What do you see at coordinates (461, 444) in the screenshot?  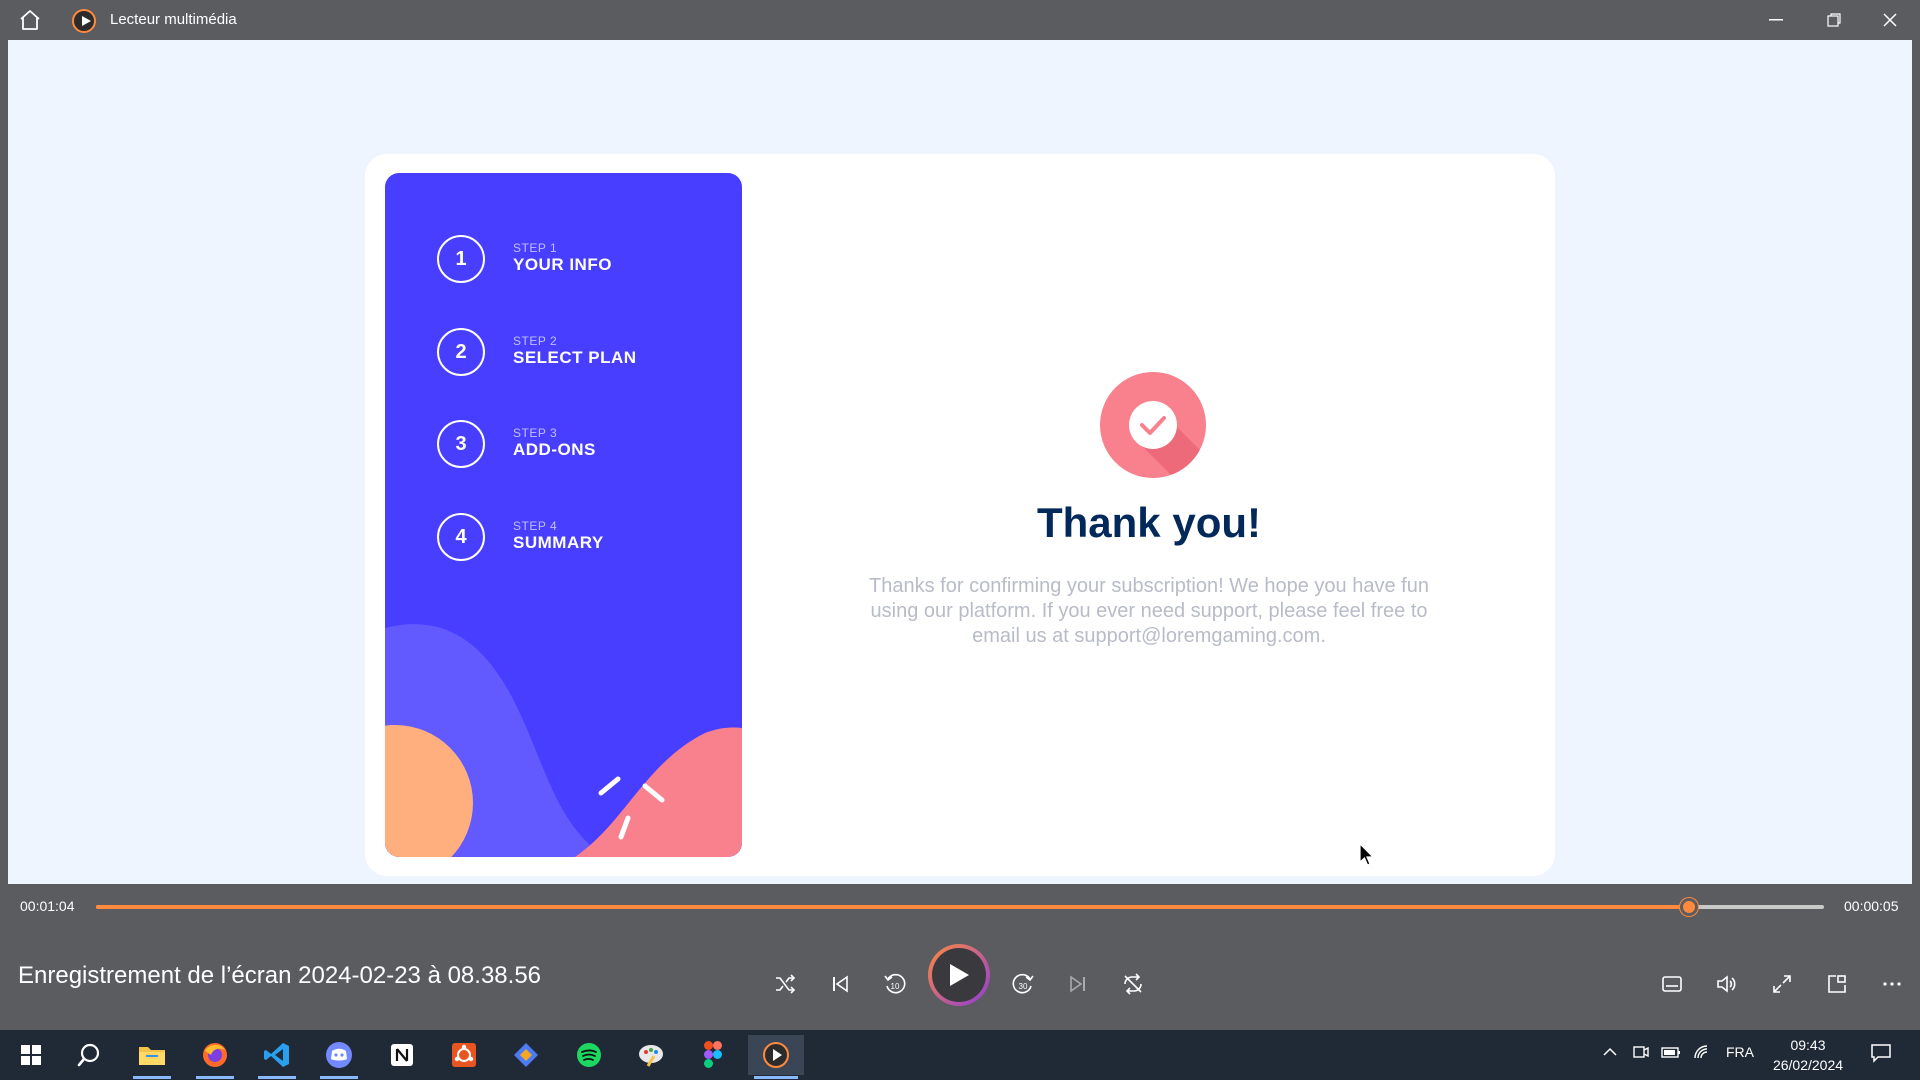 I see `step-number: 3` at bounding box center [461, 444].